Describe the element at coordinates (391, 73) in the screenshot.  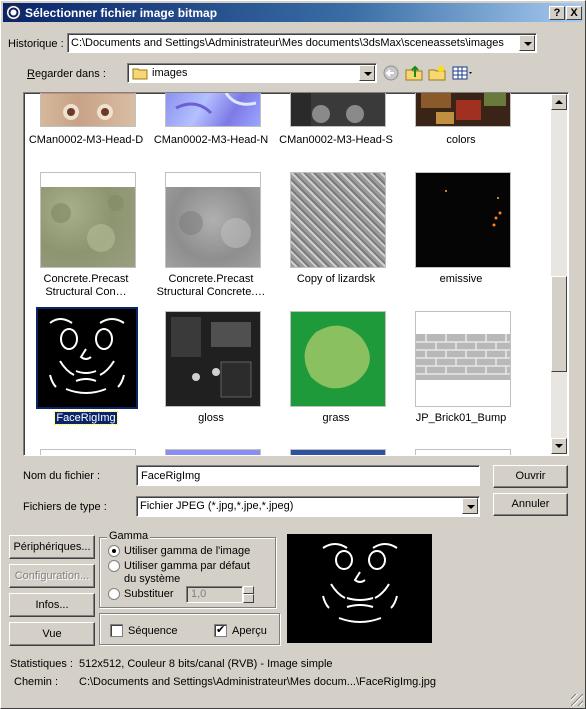
I see `back-icon` at that location.